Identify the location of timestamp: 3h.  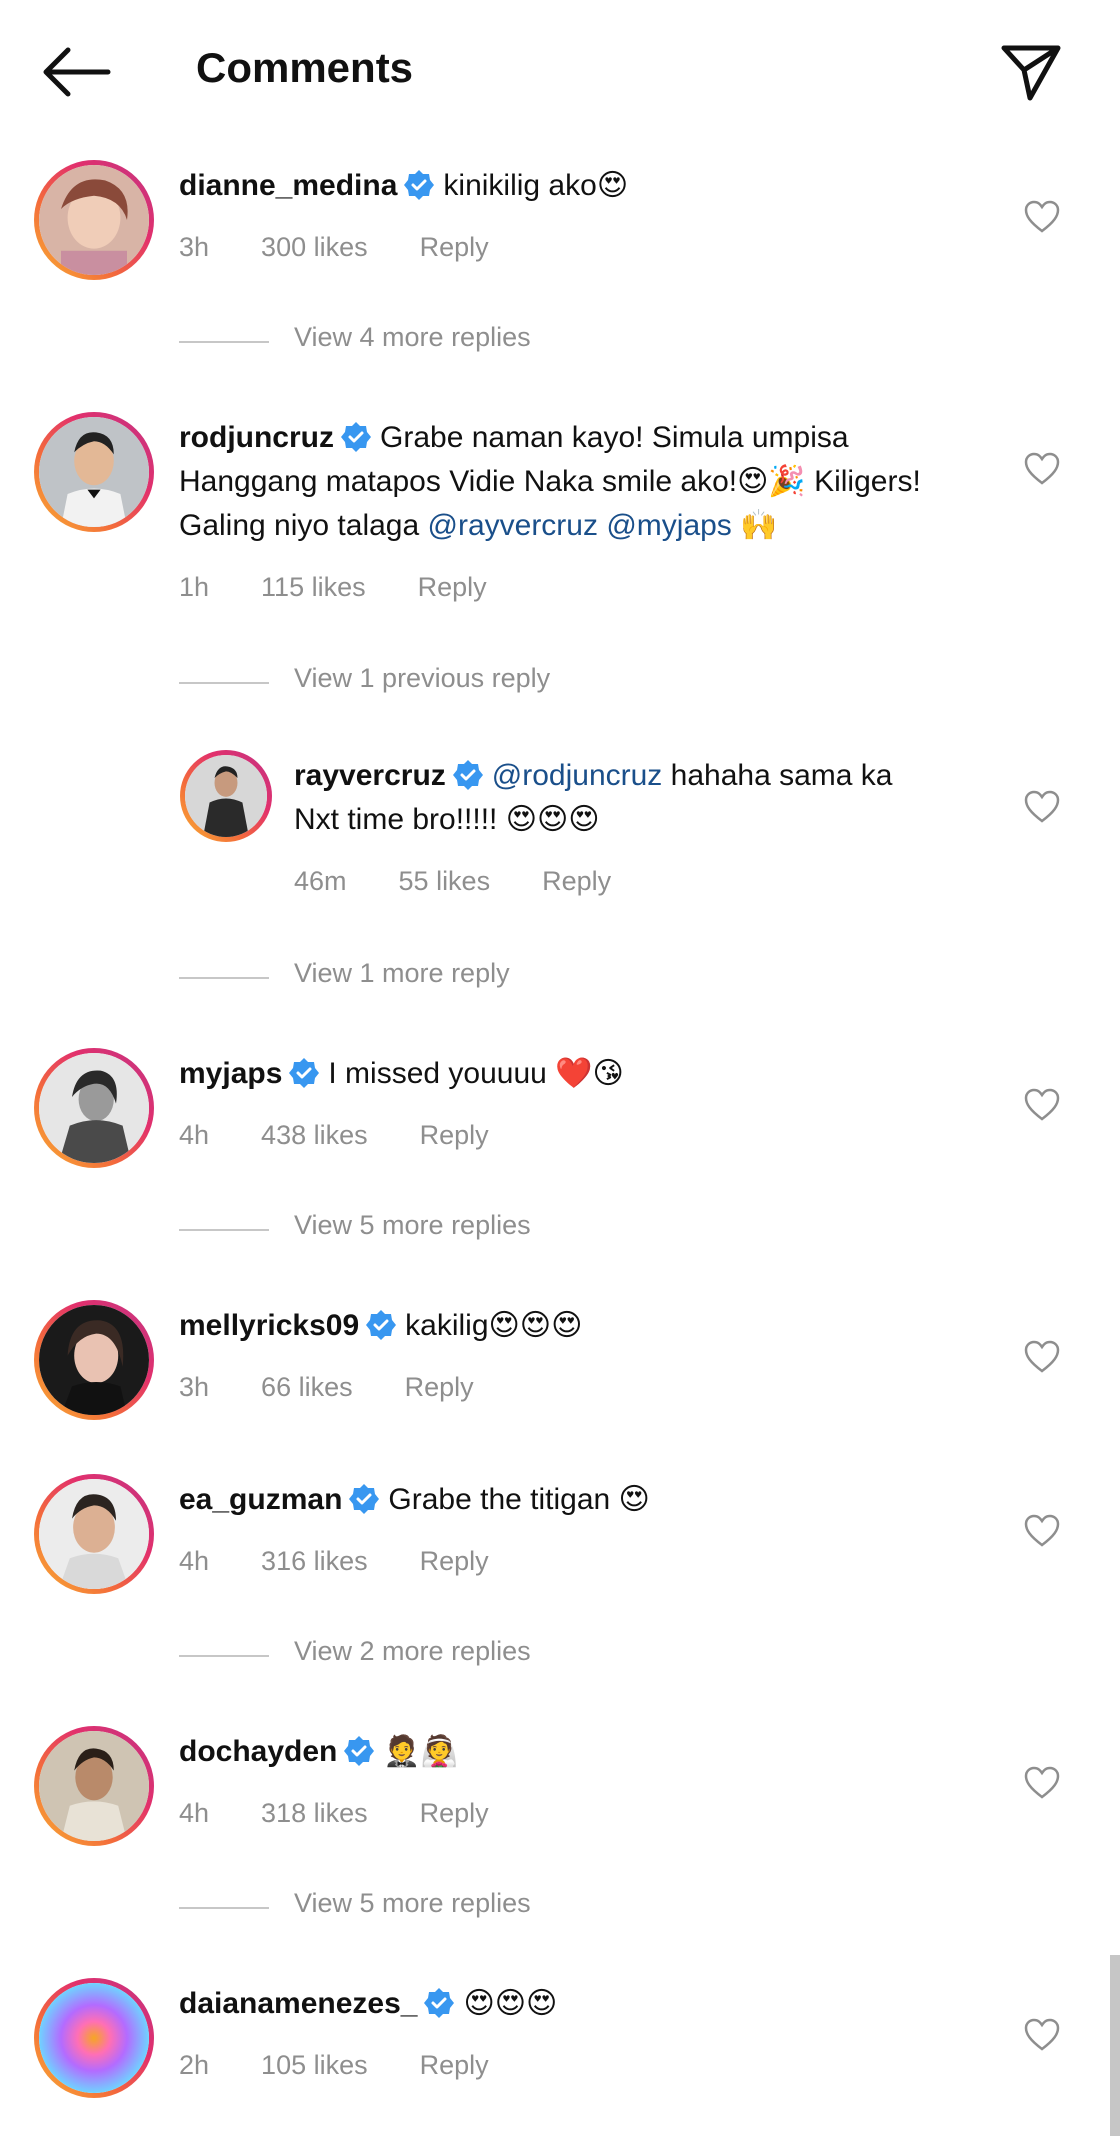
(194, 1387).